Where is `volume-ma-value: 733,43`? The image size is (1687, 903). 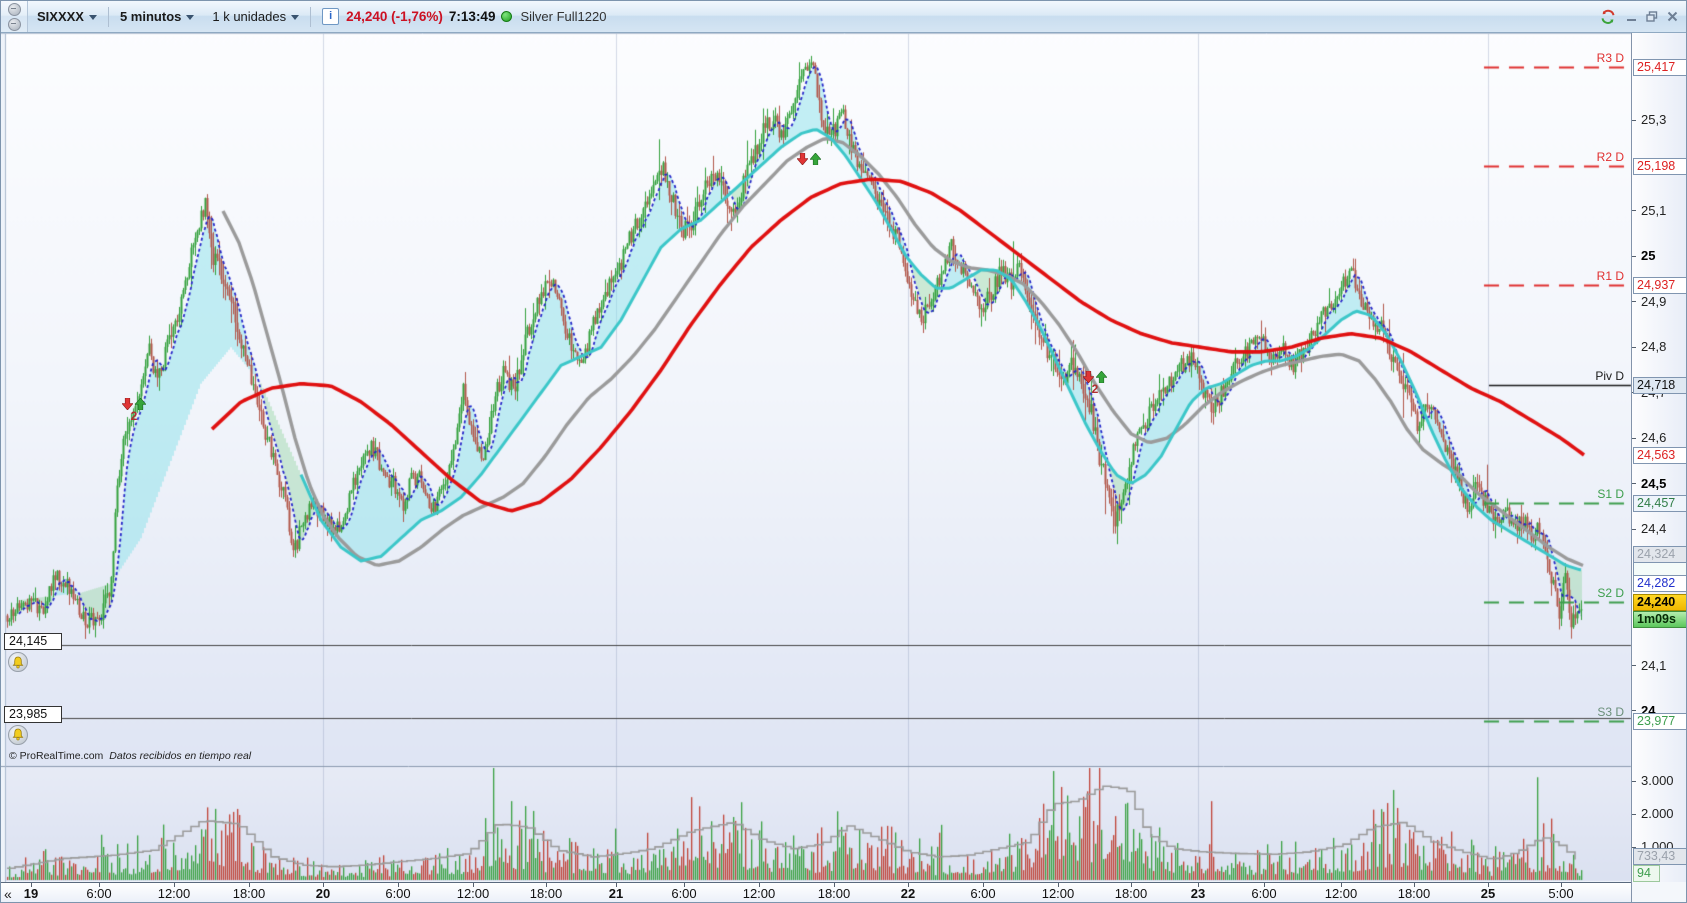 volume-ma-value: 733,43 is located at coordinates (1659, 856).